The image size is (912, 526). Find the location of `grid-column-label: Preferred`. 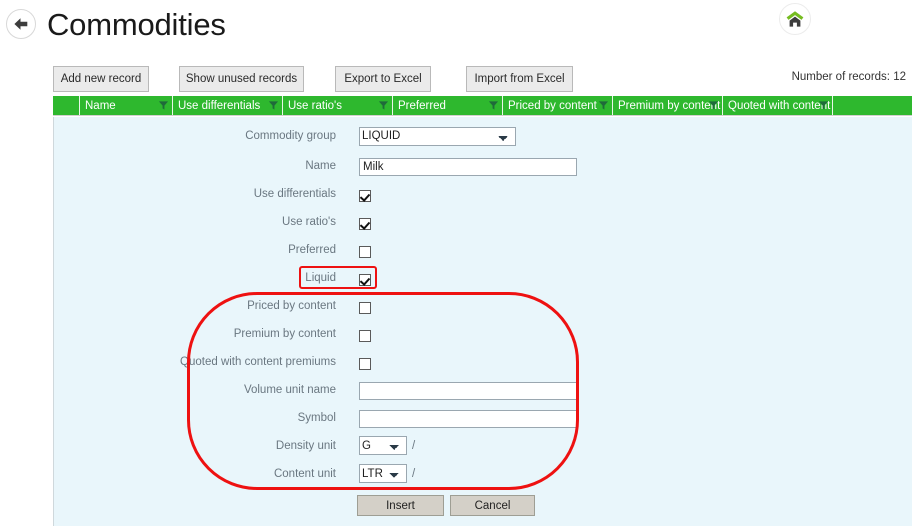

grid-column-label: Preferred is located at coordinates (422, 105).